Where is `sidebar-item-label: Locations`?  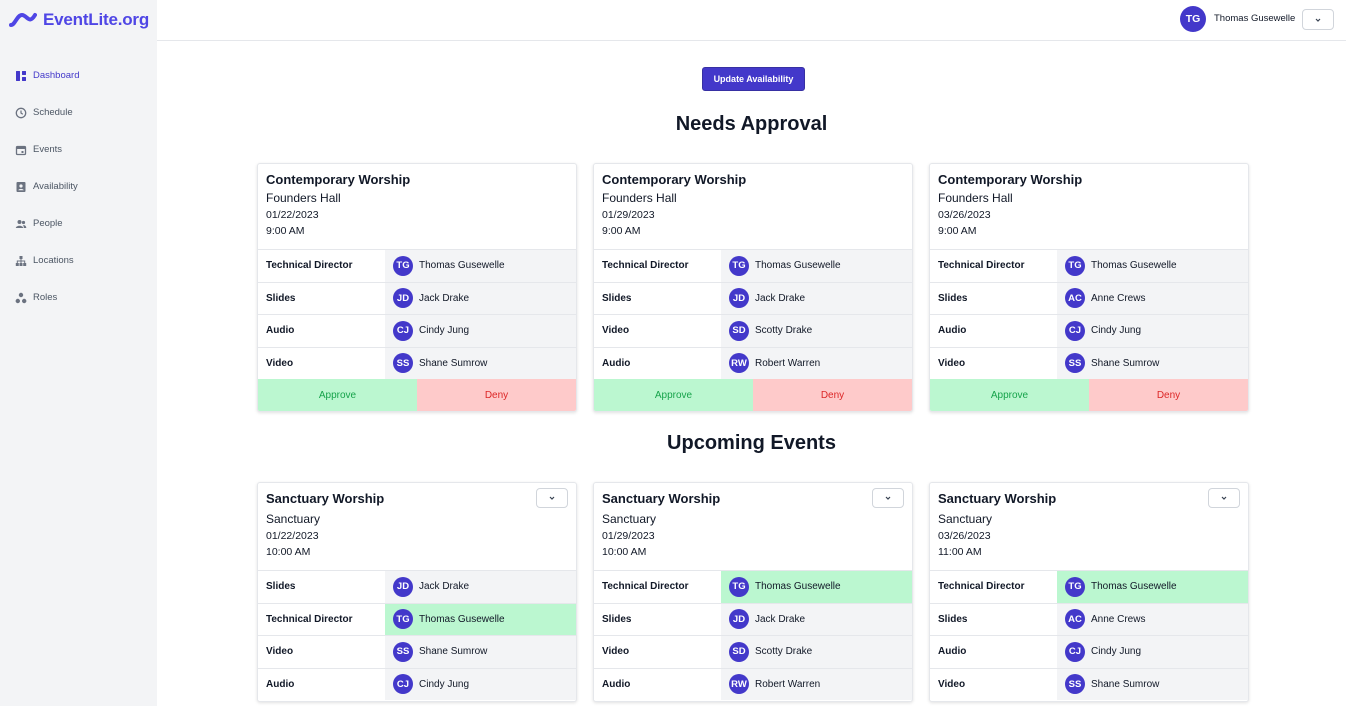 sidebar-item-label: Locations is located at coordinates (53, 260).